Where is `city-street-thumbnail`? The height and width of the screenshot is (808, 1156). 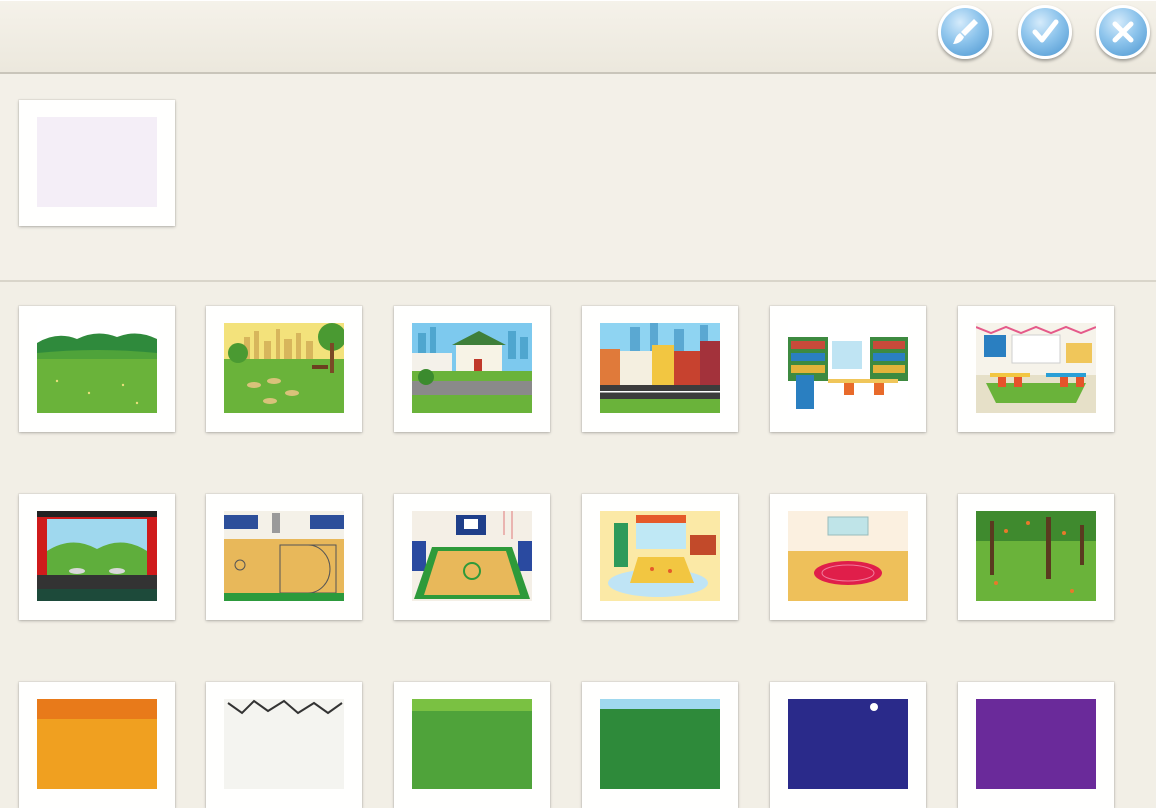 city-street-thumbnail is located at coordinates (660, 368).